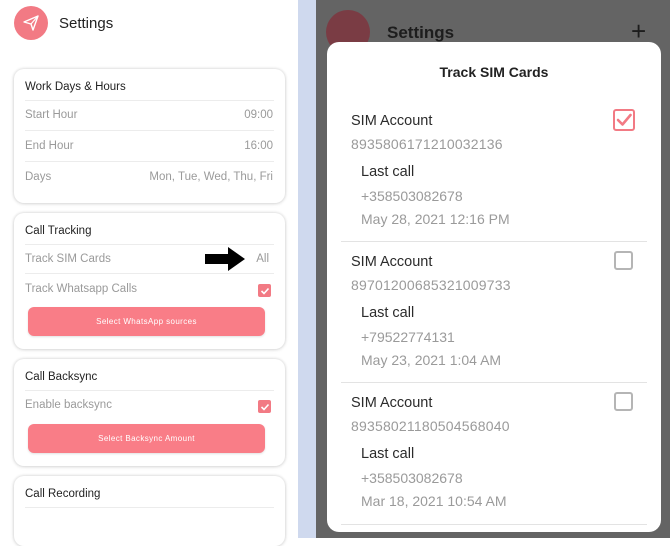 This screenshot has width=670, height=546. What do you see at coordinates (258, 115) in the screenshot?
I see `start-hour-value: 09:00` at bounding box center [258, 115].